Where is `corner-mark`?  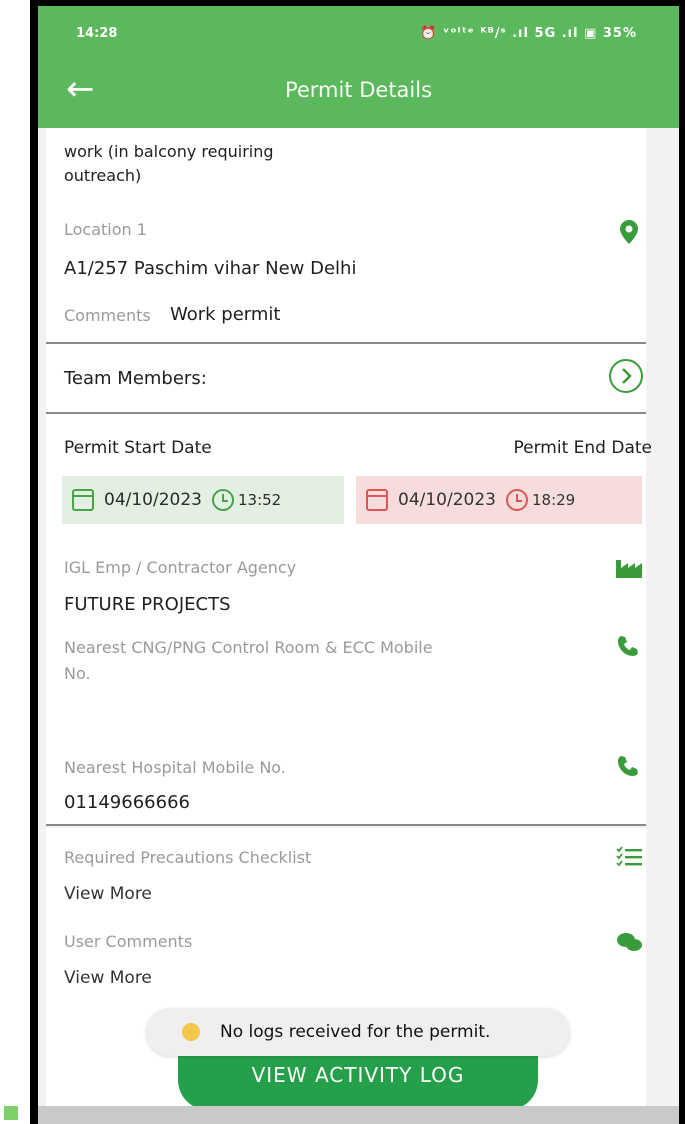
corner-mark is located at coordinates (11, 1113).